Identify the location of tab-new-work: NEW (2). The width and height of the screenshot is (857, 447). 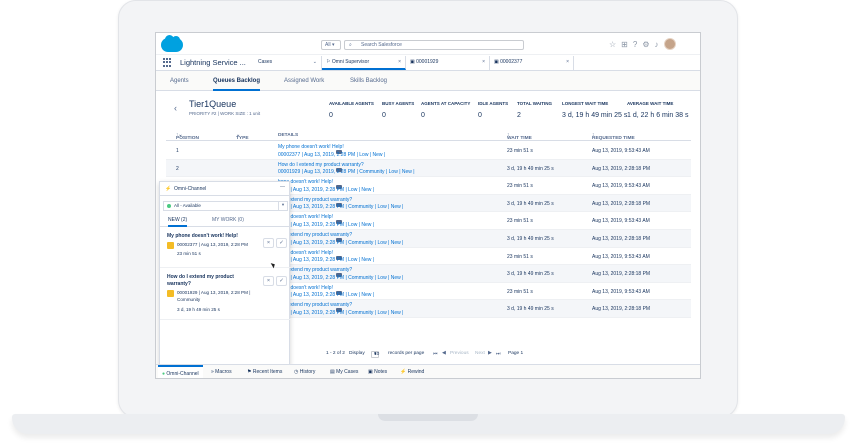
(178, 221).